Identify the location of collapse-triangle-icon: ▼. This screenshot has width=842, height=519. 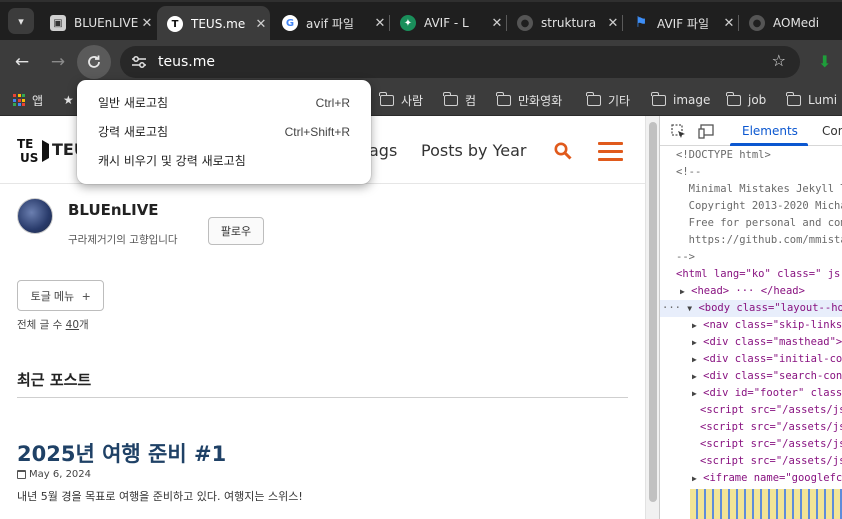
(689, 308).